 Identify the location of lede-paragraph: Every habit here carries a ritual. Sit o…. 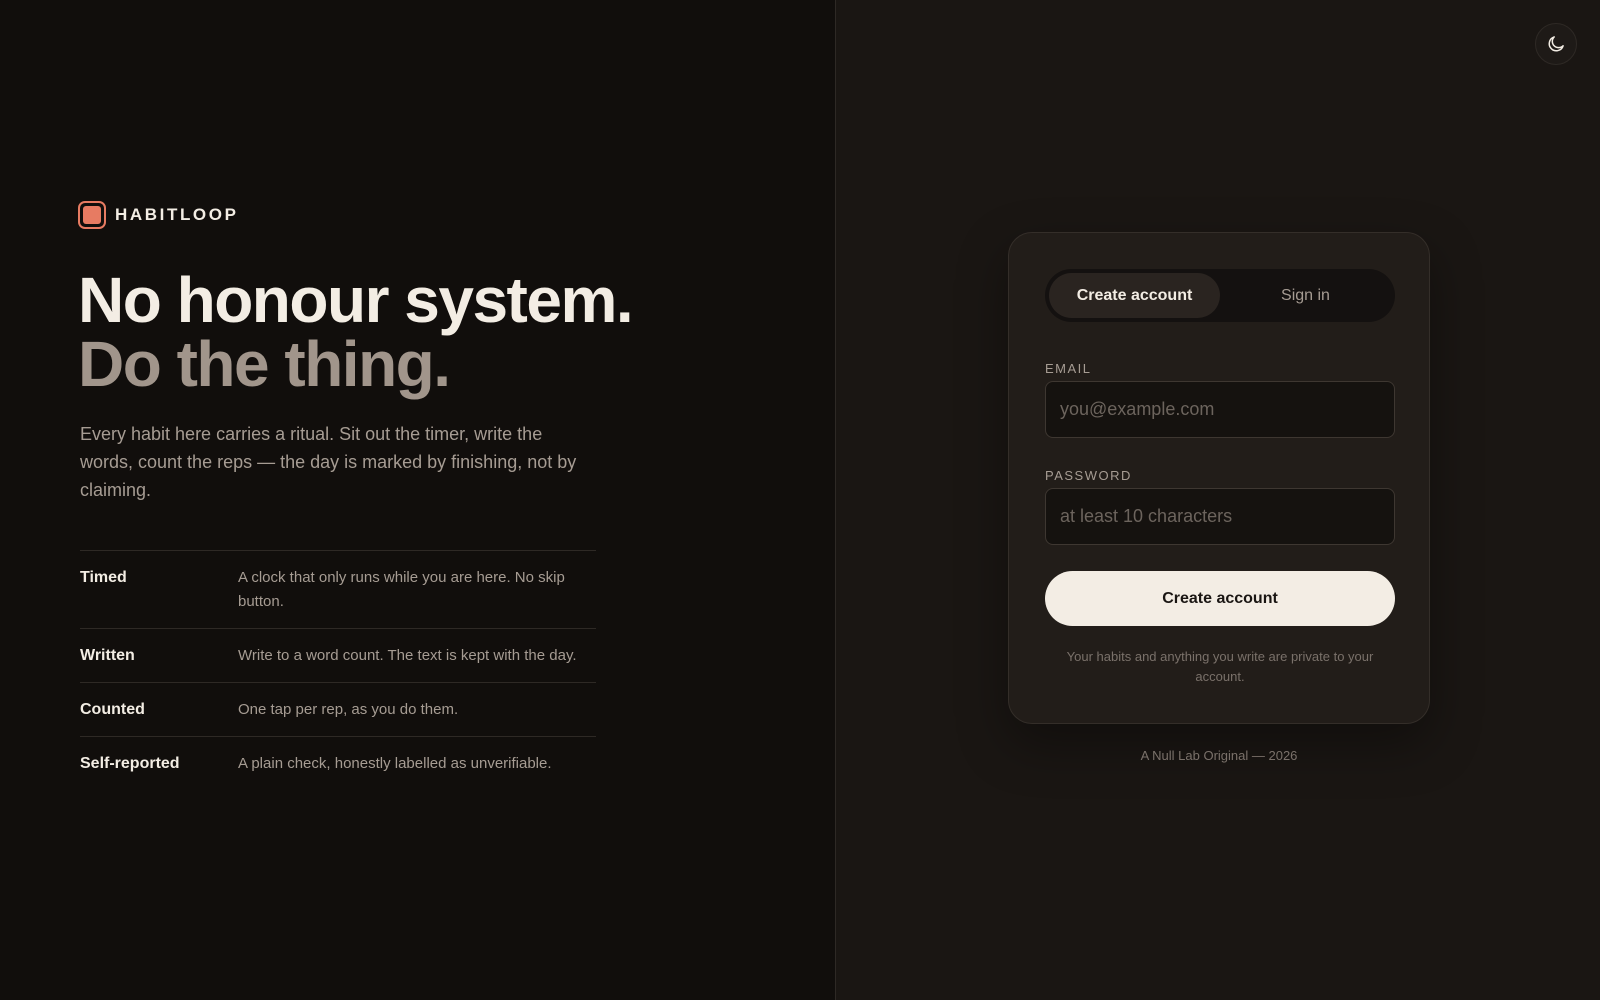
(328, 462).